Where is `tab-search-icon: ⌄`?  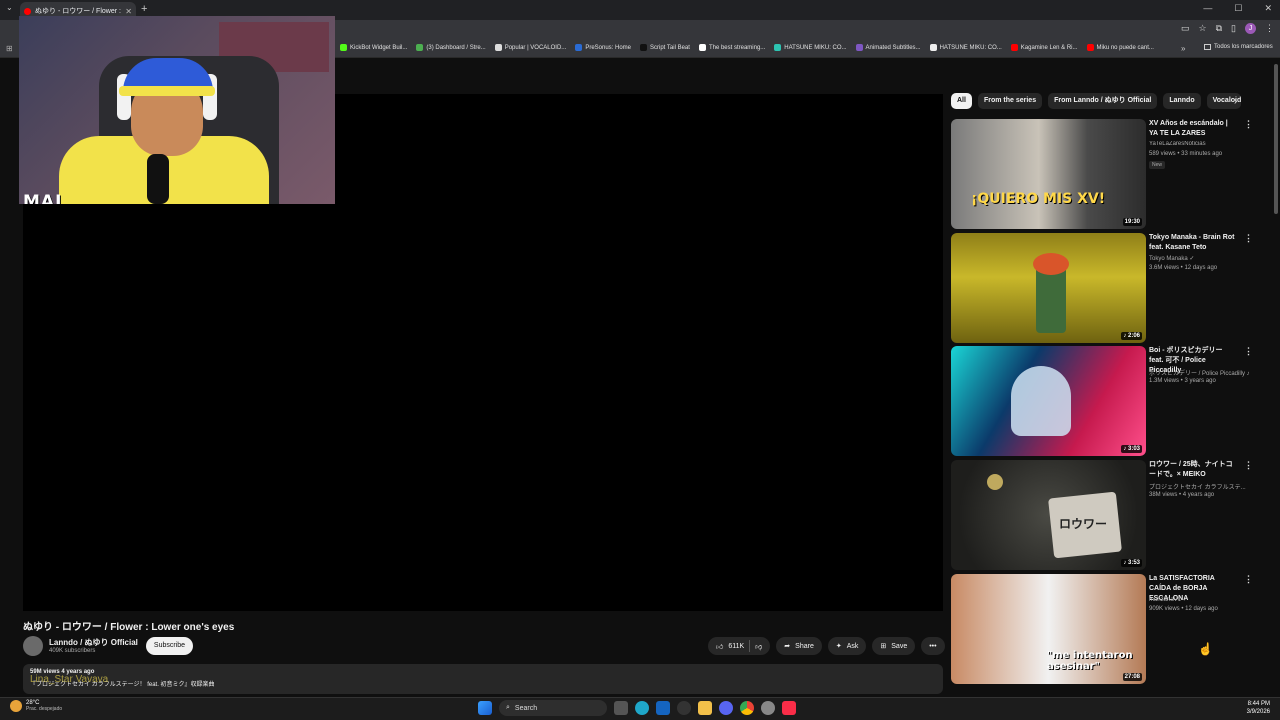 tab-search-icon: ⌄ is located at coordinates (9, 7).